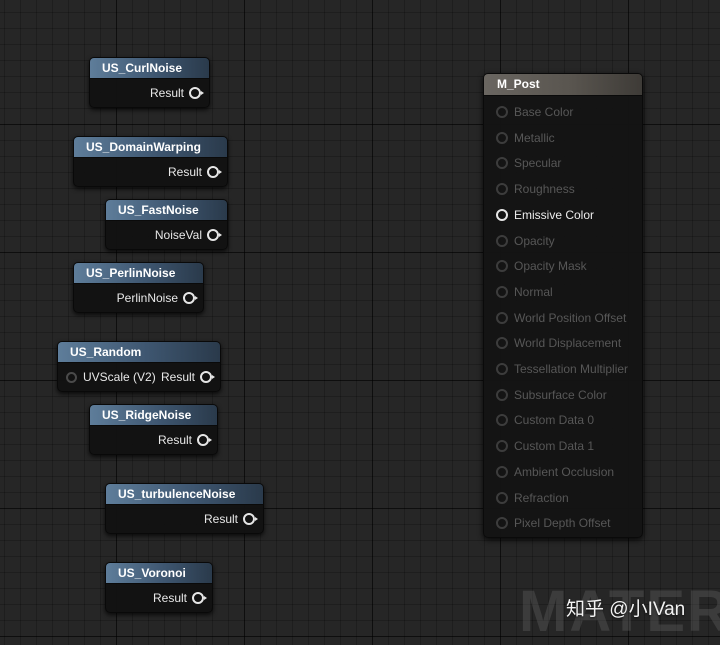  Describe the element at coordinates (554, 446) in the screenshot. I see `material-pin-label: Custom Data 1` at that location.